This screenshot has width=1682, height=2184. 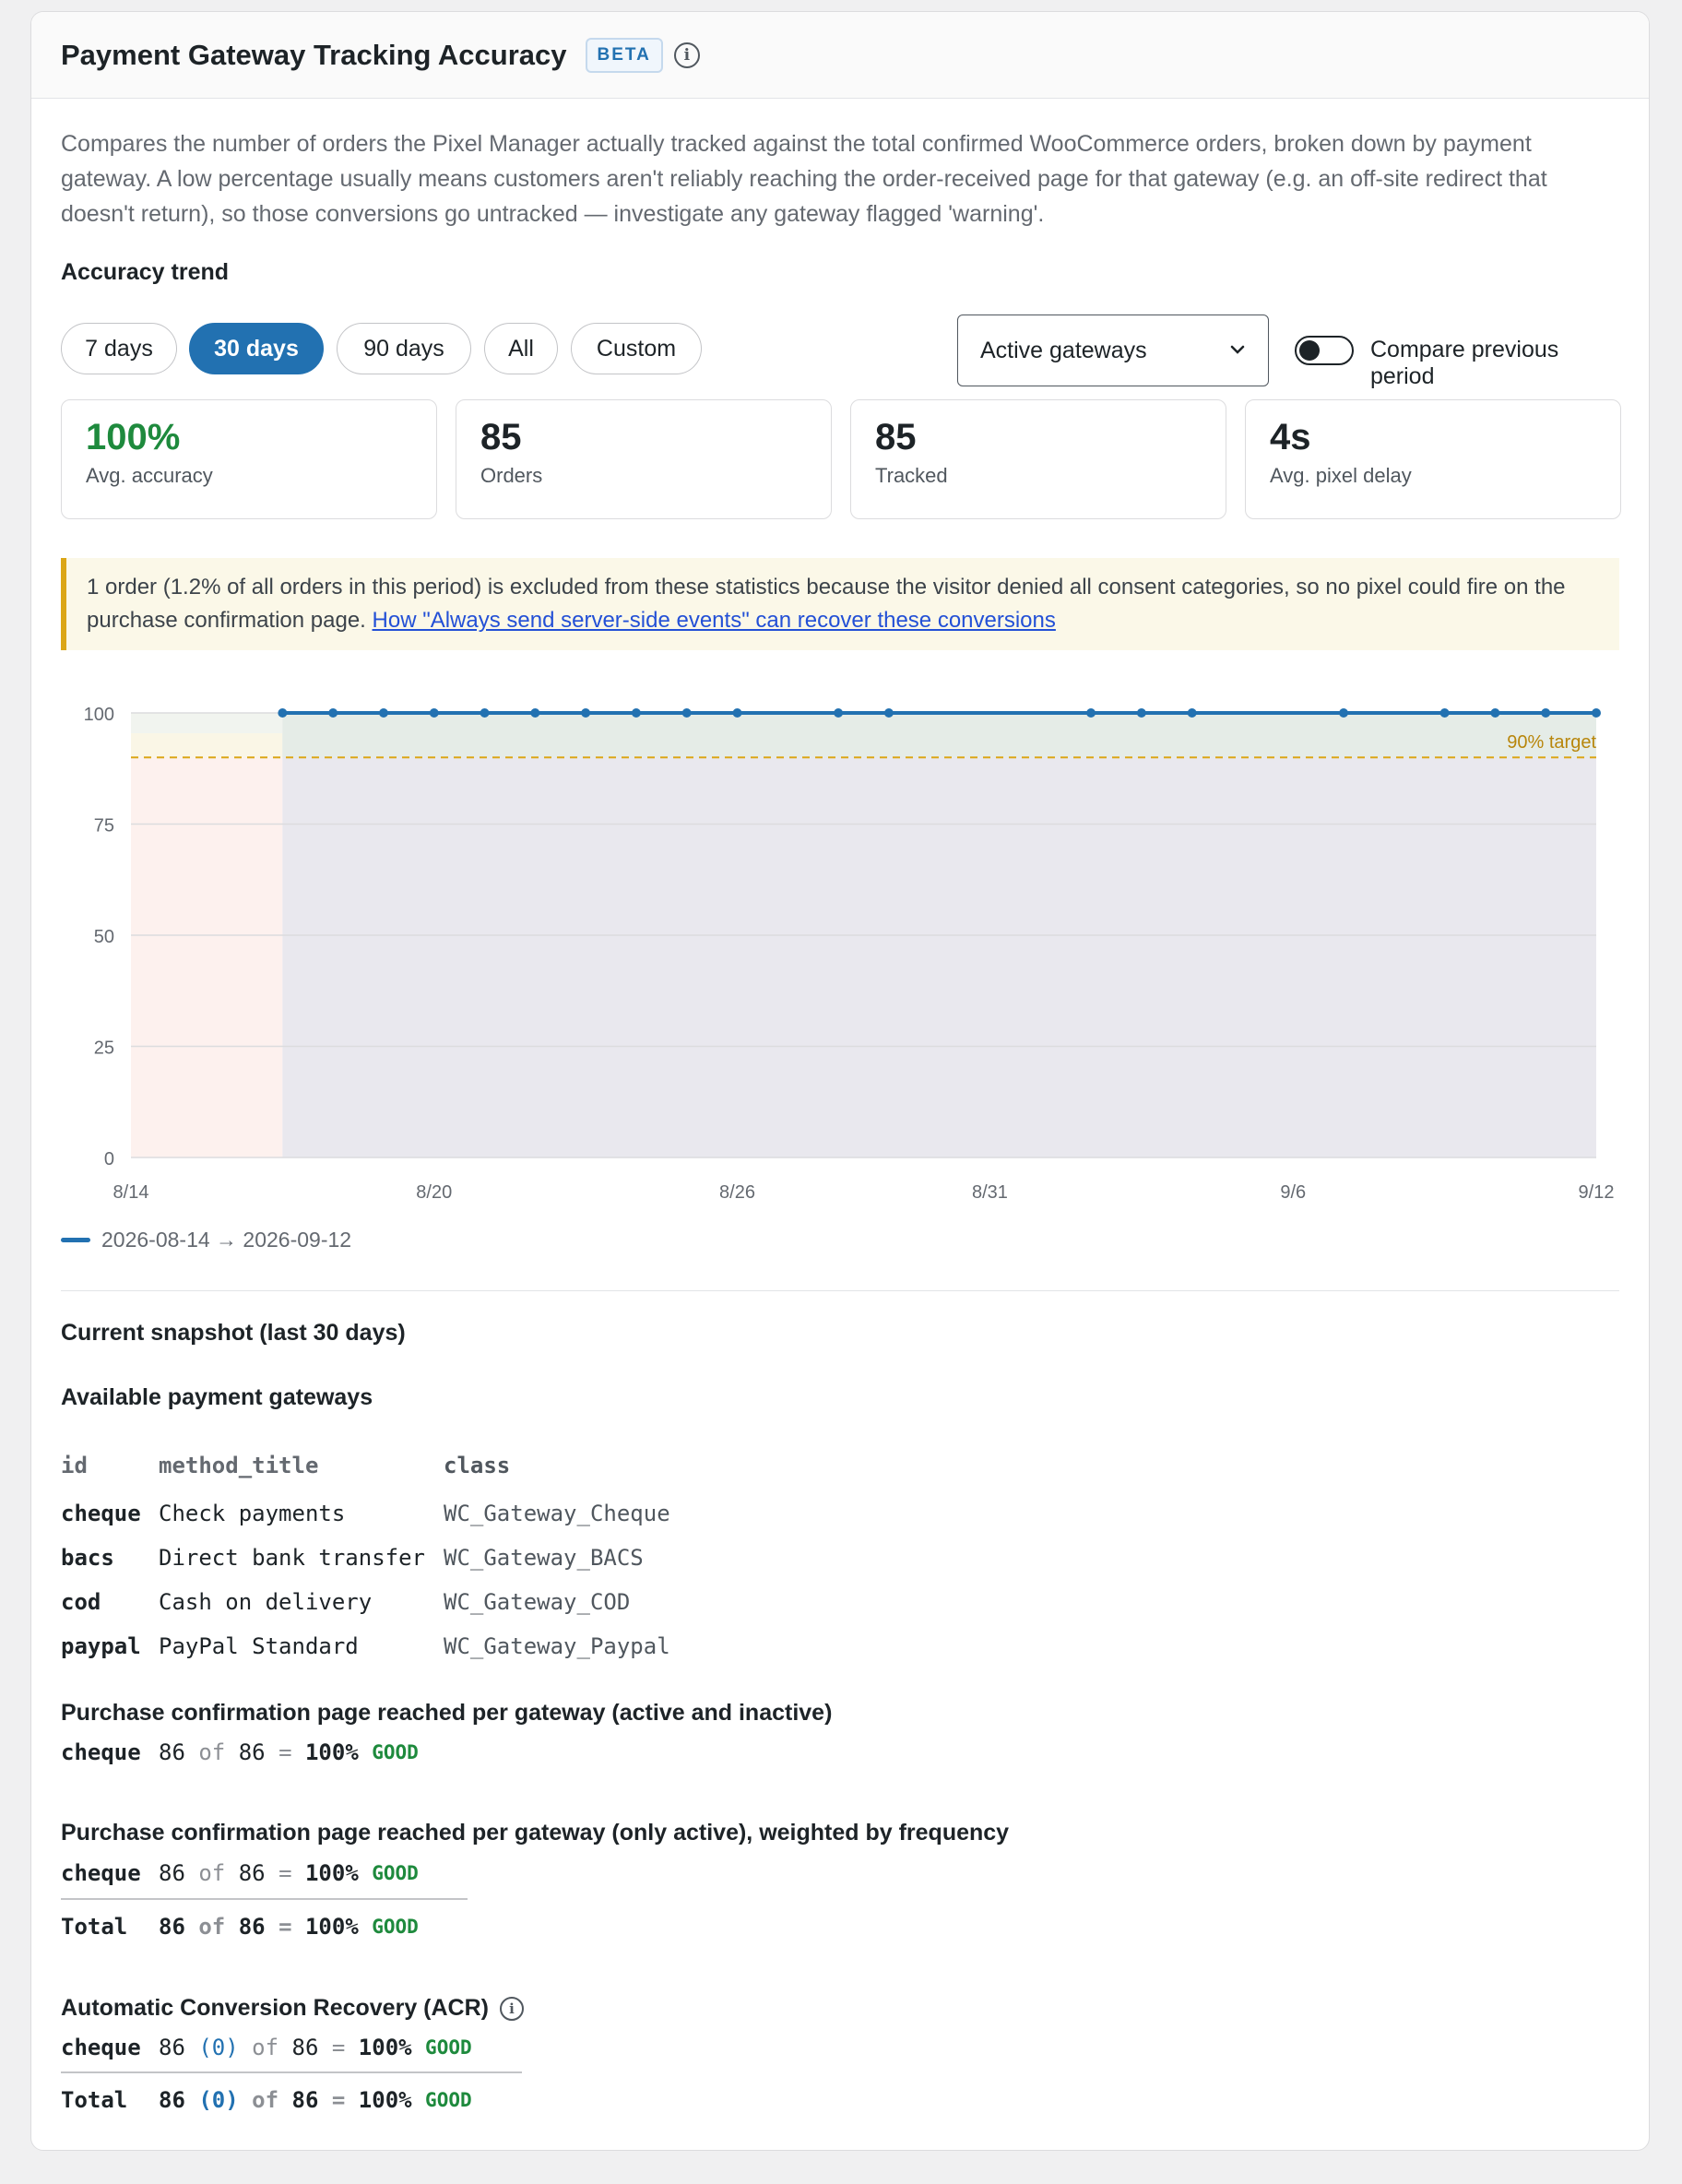 What do you see at coordinates (636, 348) in the screenshot?
I see `range-custom-button: Custom` at bounding box center [636, 348].